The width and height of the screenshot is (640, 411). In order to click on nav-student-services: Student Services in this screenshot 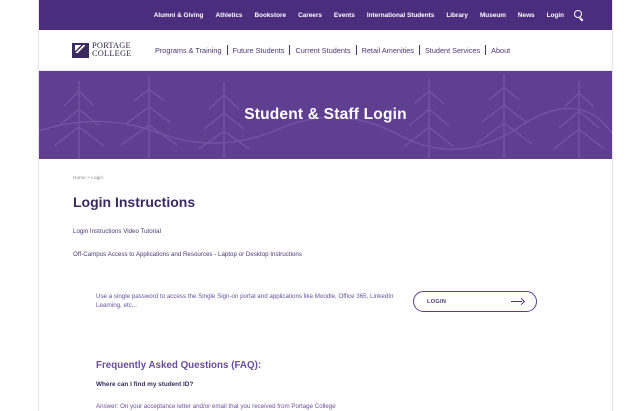, I will do `click(452, 50)`.